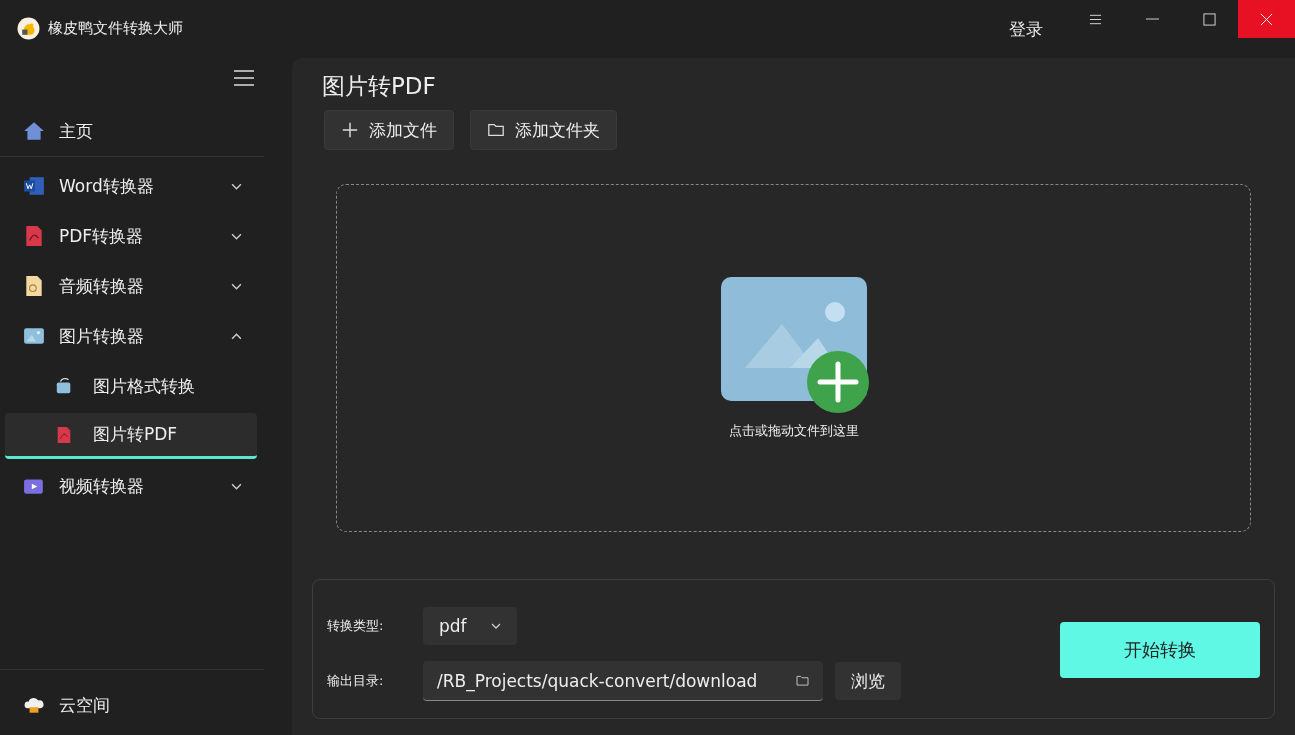 The width and height of the screenshot is (1295, 735). What do you see at coordinates (1152, 19) in the screenshot?
I see `minimize-icon` at bounding box center [1152, 19].